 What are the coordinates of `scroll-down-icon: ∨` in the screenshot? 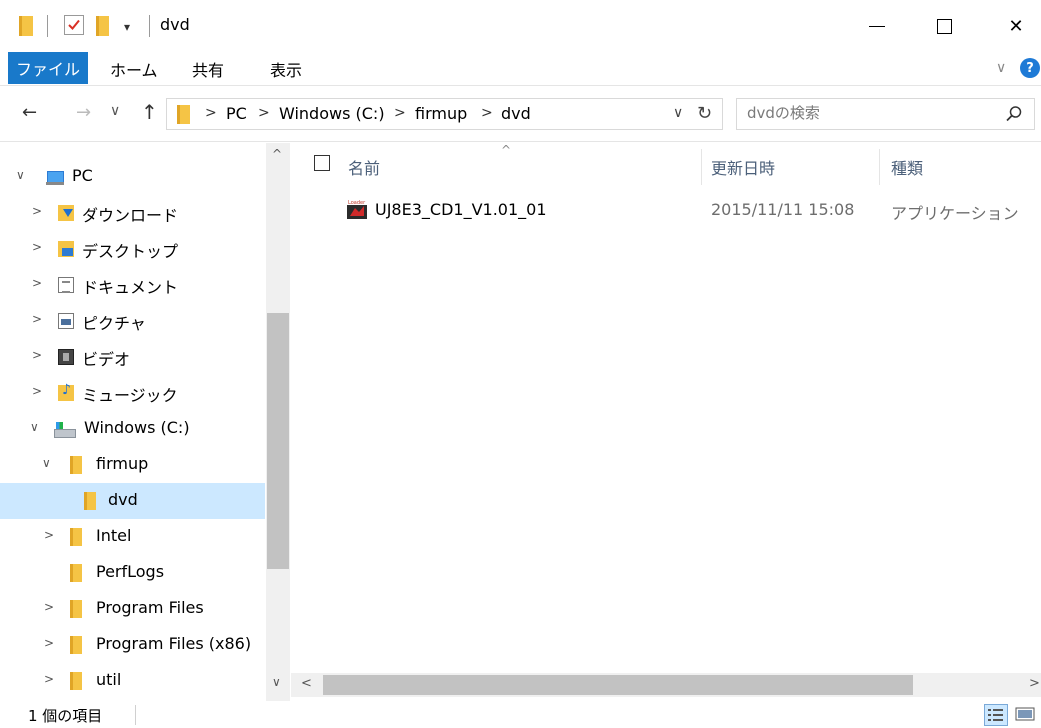 It's located at (276, 682).